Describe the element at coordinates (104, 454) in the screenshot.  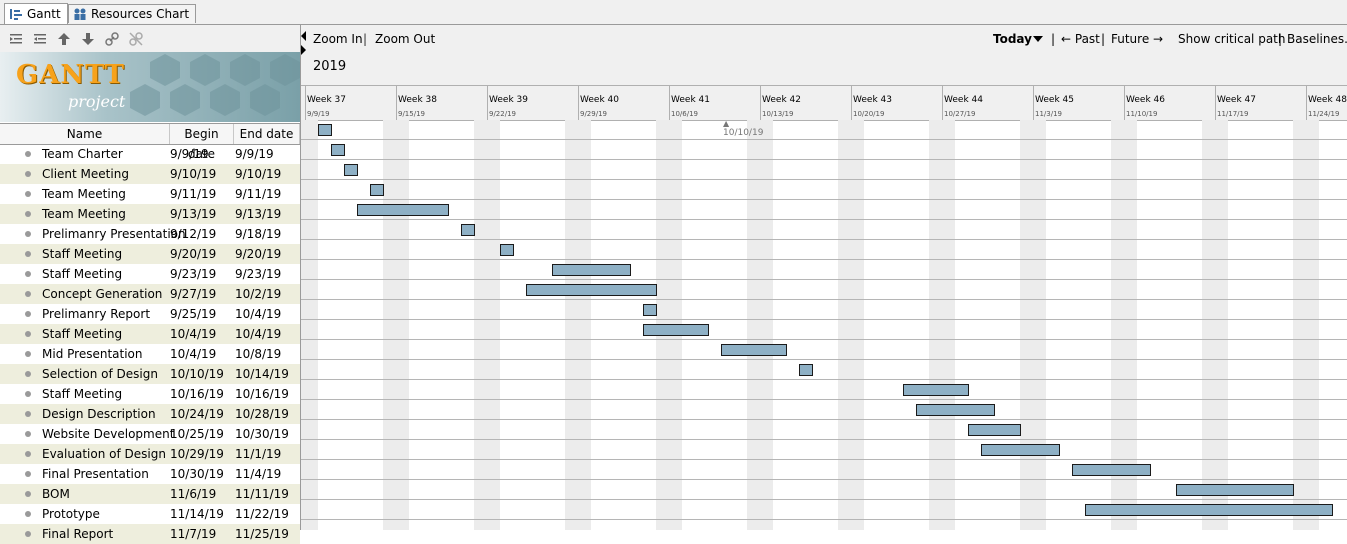
I see `task-name: Evaluation of Design` at that location.